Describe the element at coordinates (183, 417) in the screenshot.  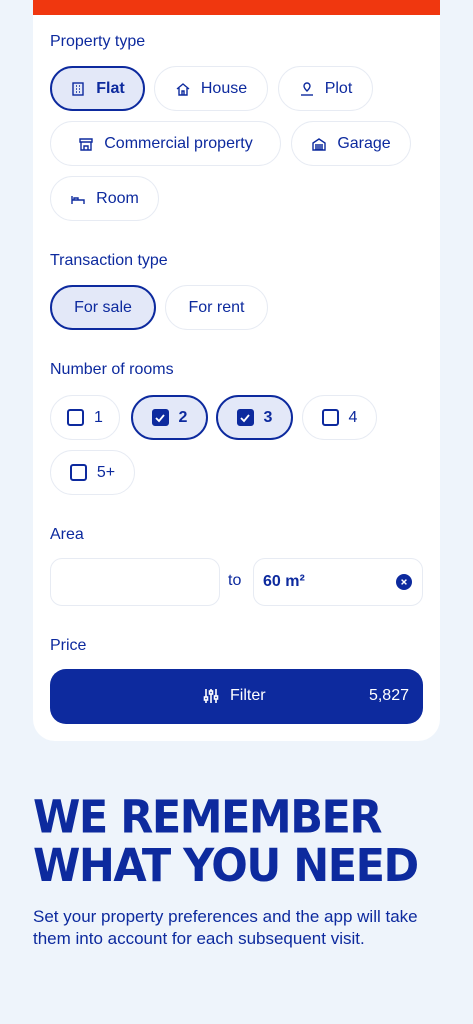
I see `room-option-label: 2` at that location.